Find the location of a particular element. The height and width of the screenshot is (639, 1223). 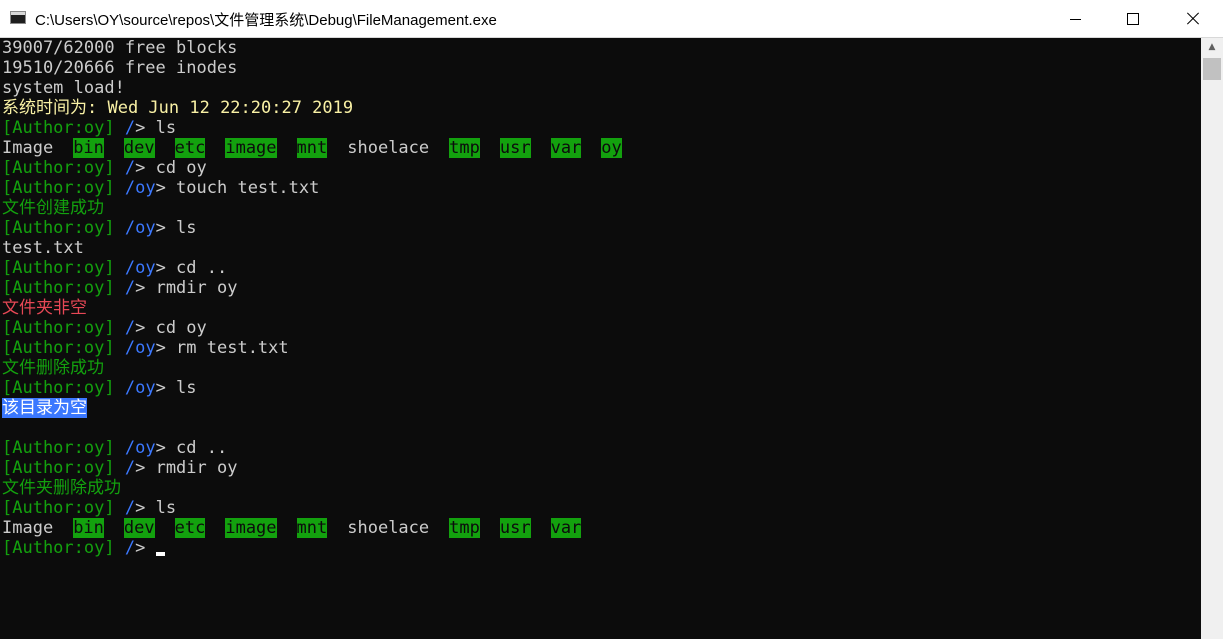

prompt-line: [Author:oy] /oy> rm test.txt is located at coordinates (145, 348).